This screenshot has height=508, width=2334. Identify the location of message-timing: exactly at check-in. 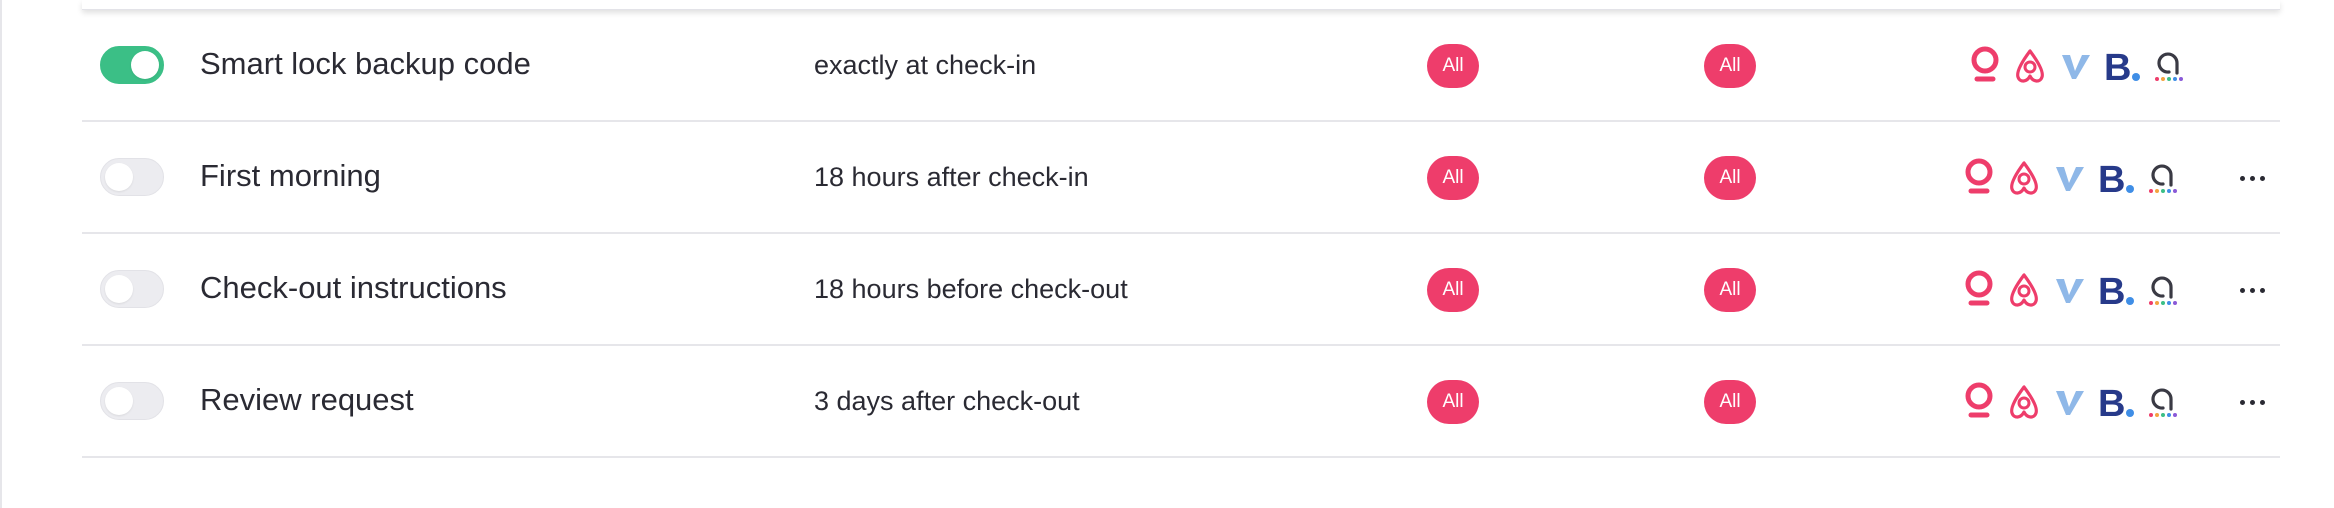
(925, 65).